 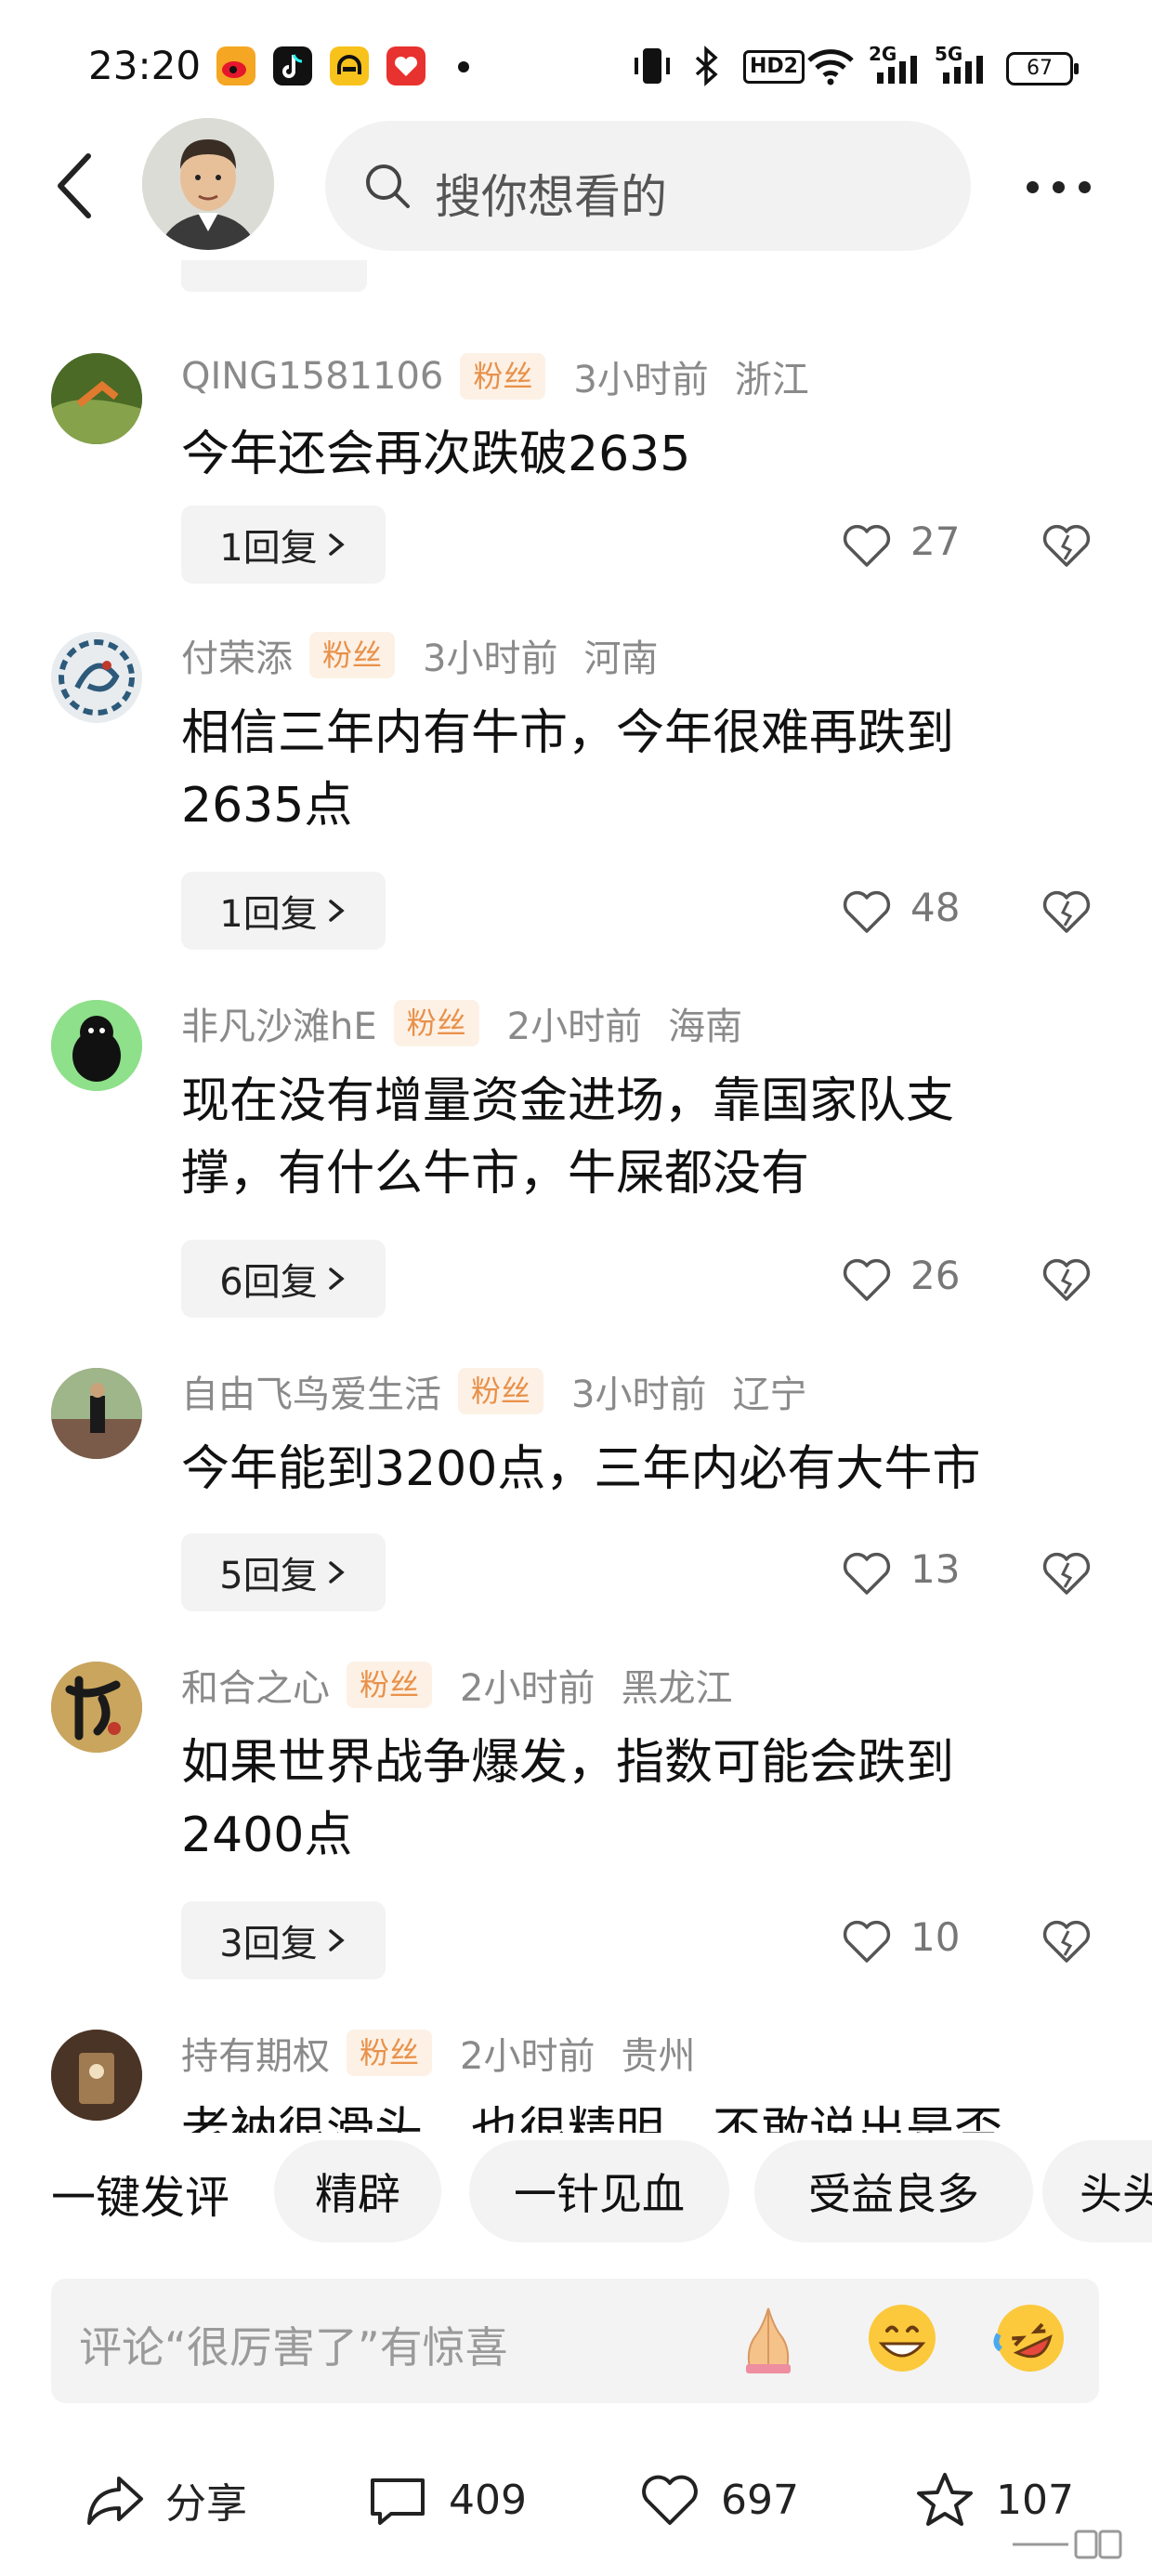 I want to click on search-bar: 搜你想看的, so click(x=648, y=186).